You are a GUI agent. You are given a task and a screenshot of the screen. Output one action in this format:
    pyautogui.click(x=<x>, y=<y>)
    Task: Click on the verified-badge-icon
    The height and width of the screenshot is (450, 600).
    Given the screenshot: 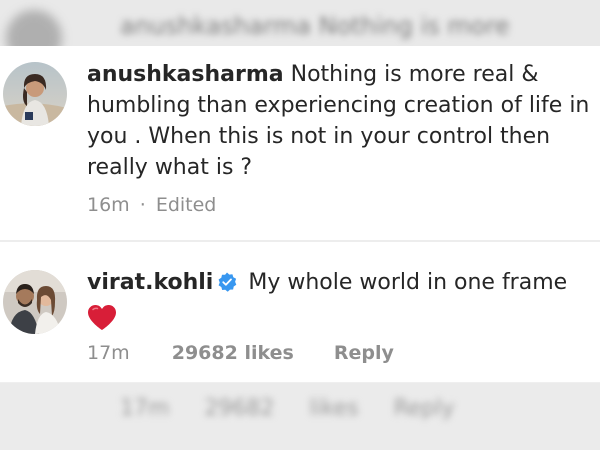 What is the action you would take?
    pyautogui.click(x=227, y=282)
    